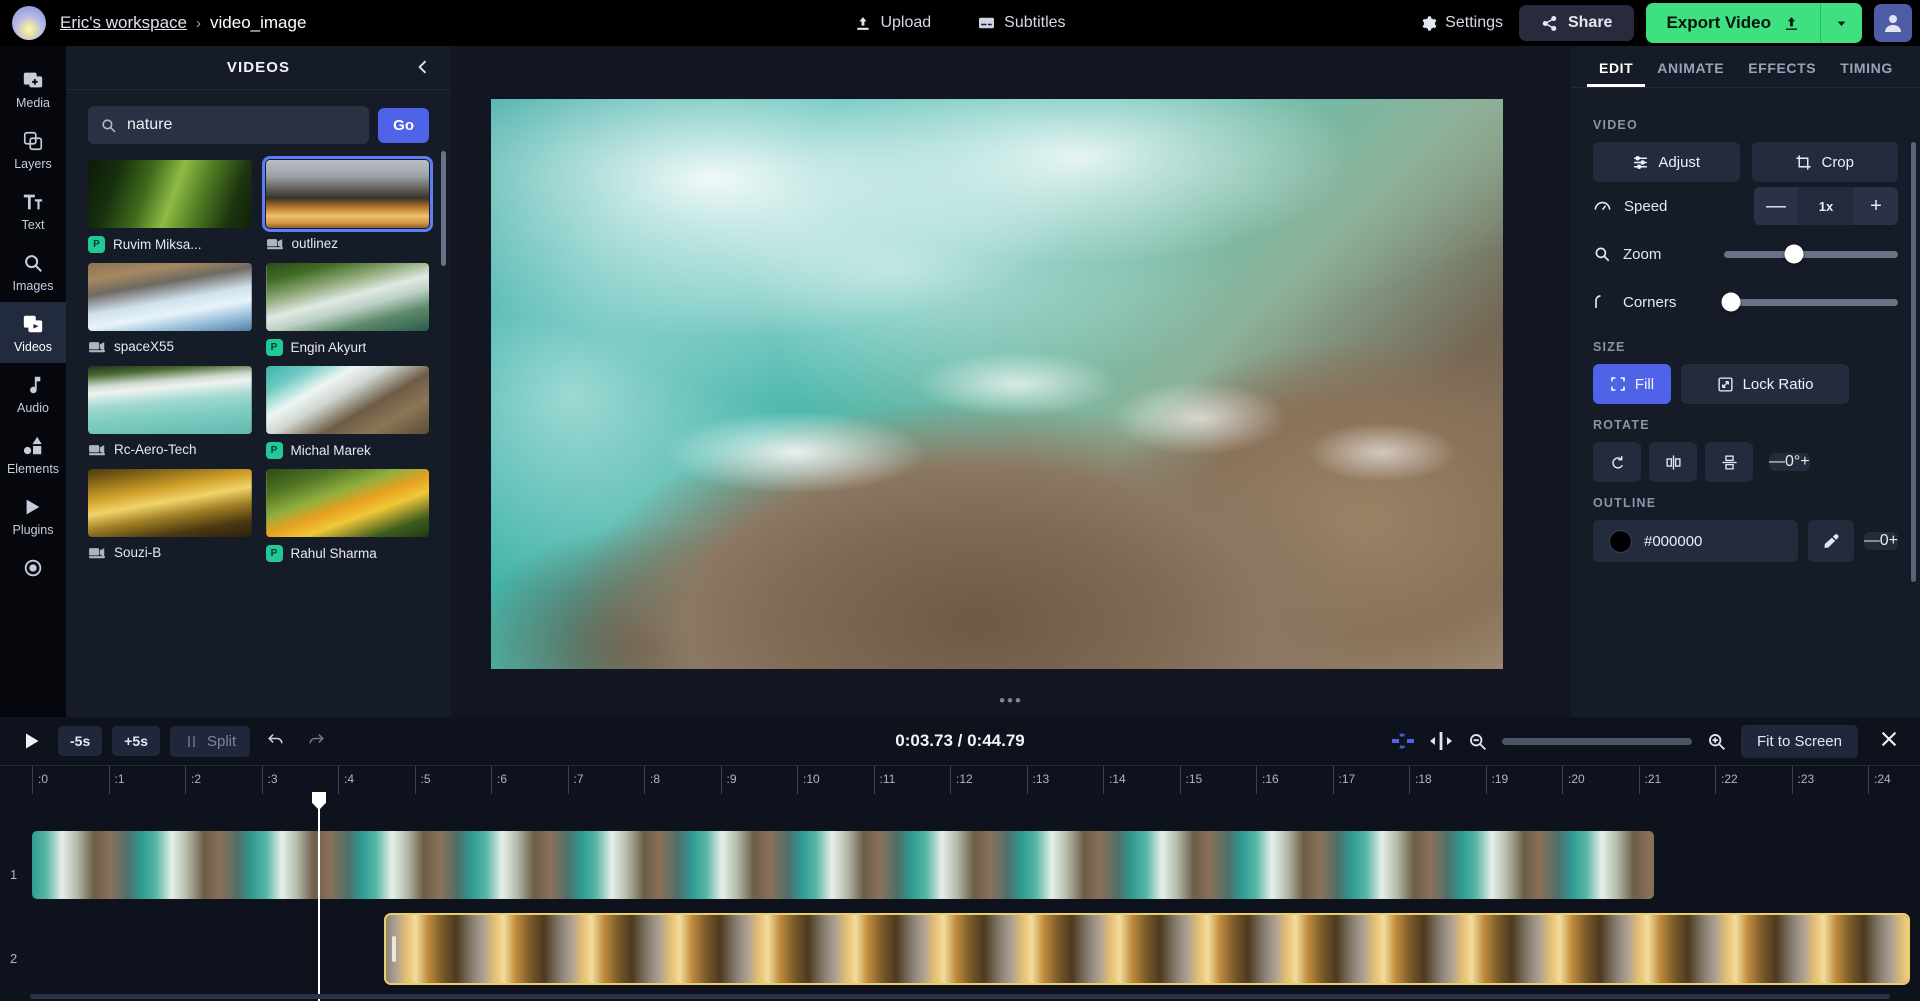 This screenshot has width=1920, height=1001. Describe the element at coordinates (1782, 66) in the screenshot. I see `tab-effects: EFFECTS` at that location.